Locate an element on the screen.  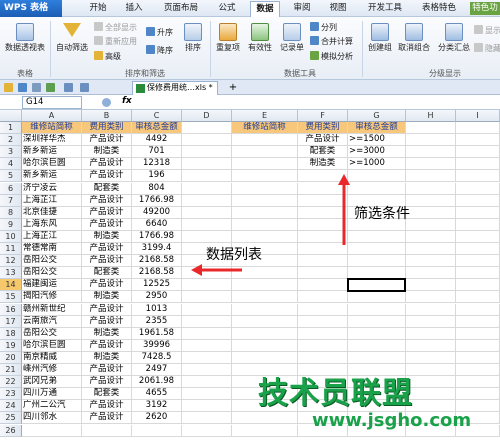
watermark-url: www.jsgho.com is located at coordinates (392, 420).